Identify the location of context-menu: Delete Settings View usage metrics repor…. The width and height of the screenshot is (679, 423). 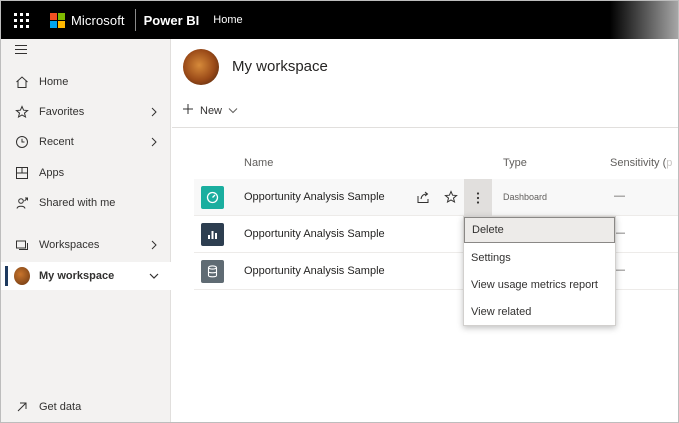
(539, 271).